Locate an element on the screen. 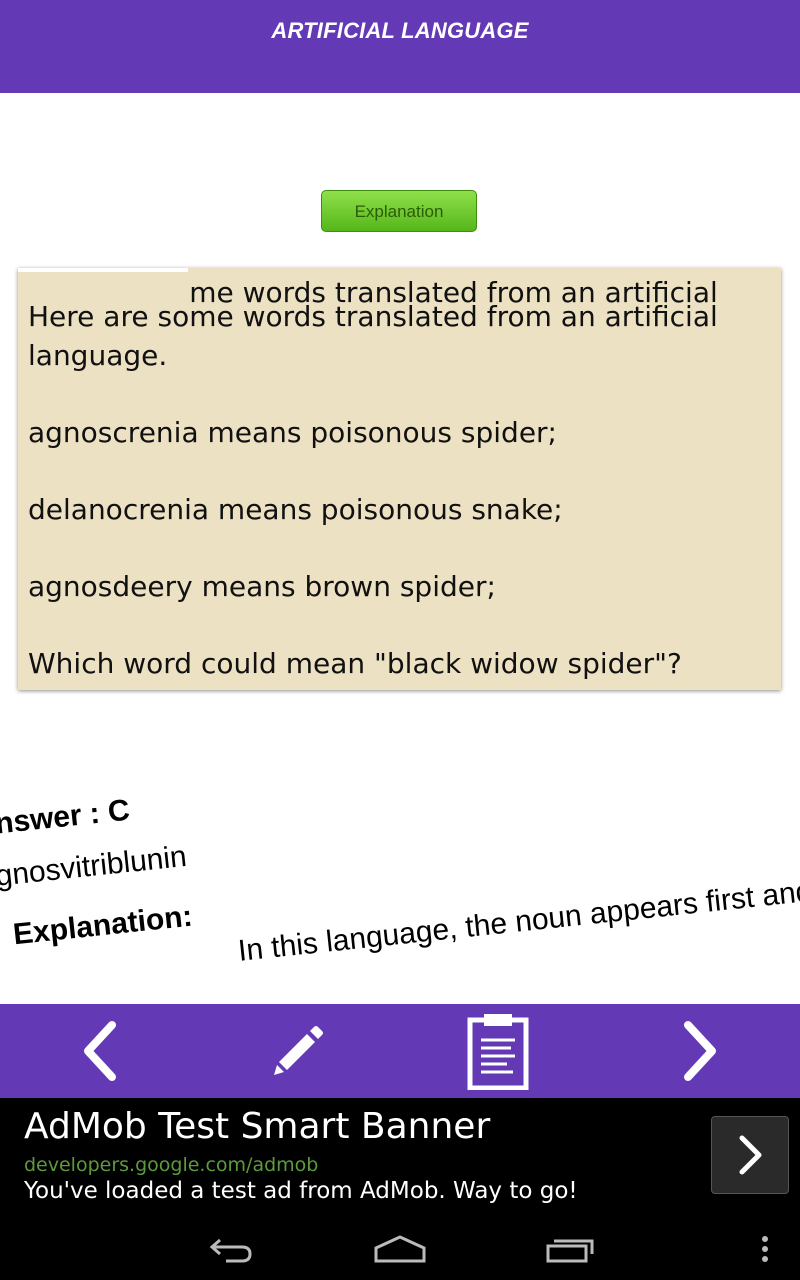 This screenshot has height=1280, width=800. clipboard-icon is located at coordinates (498, 1052).